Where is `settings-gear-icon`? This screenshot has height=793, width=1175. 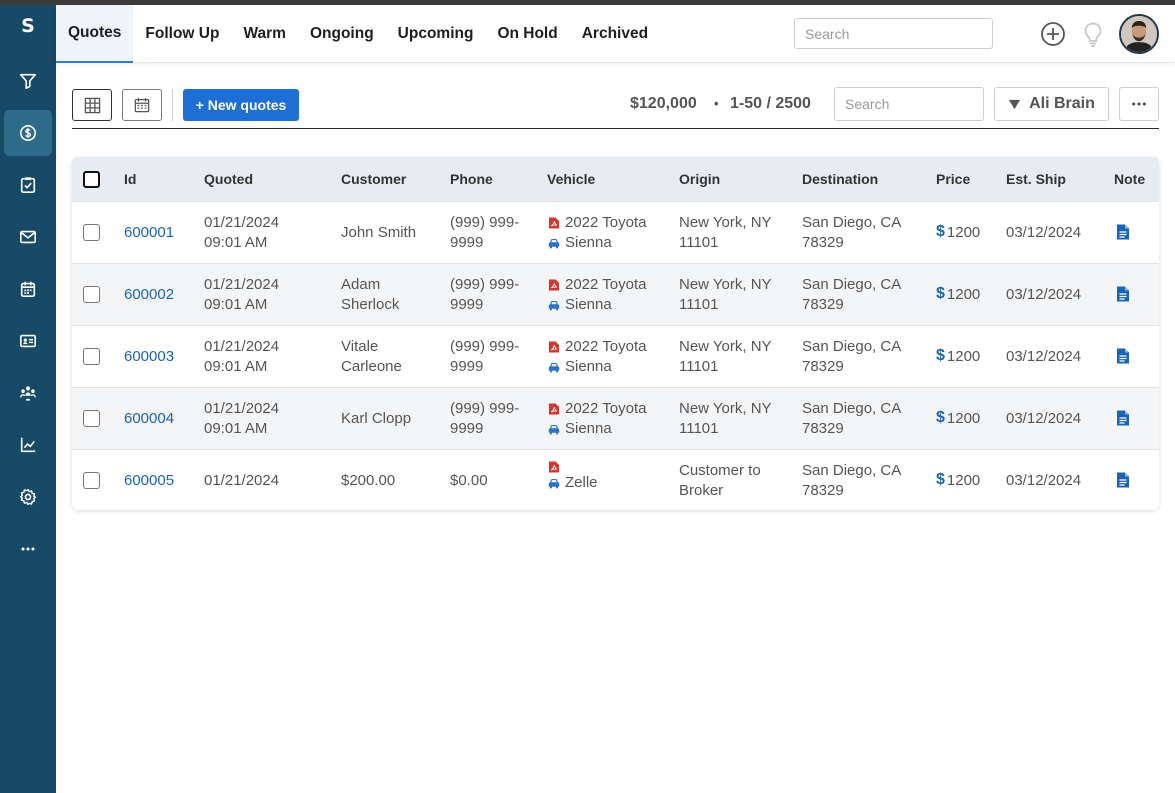
settings-gear-icon is located at coordinates (28, 497).